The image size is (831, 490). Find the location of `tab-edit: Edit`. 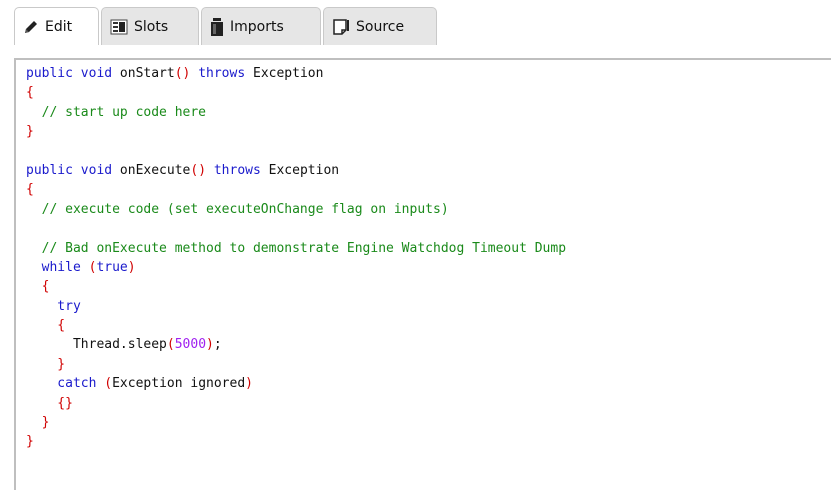

tab-edit: Edit is located at coordinates (56, 26).